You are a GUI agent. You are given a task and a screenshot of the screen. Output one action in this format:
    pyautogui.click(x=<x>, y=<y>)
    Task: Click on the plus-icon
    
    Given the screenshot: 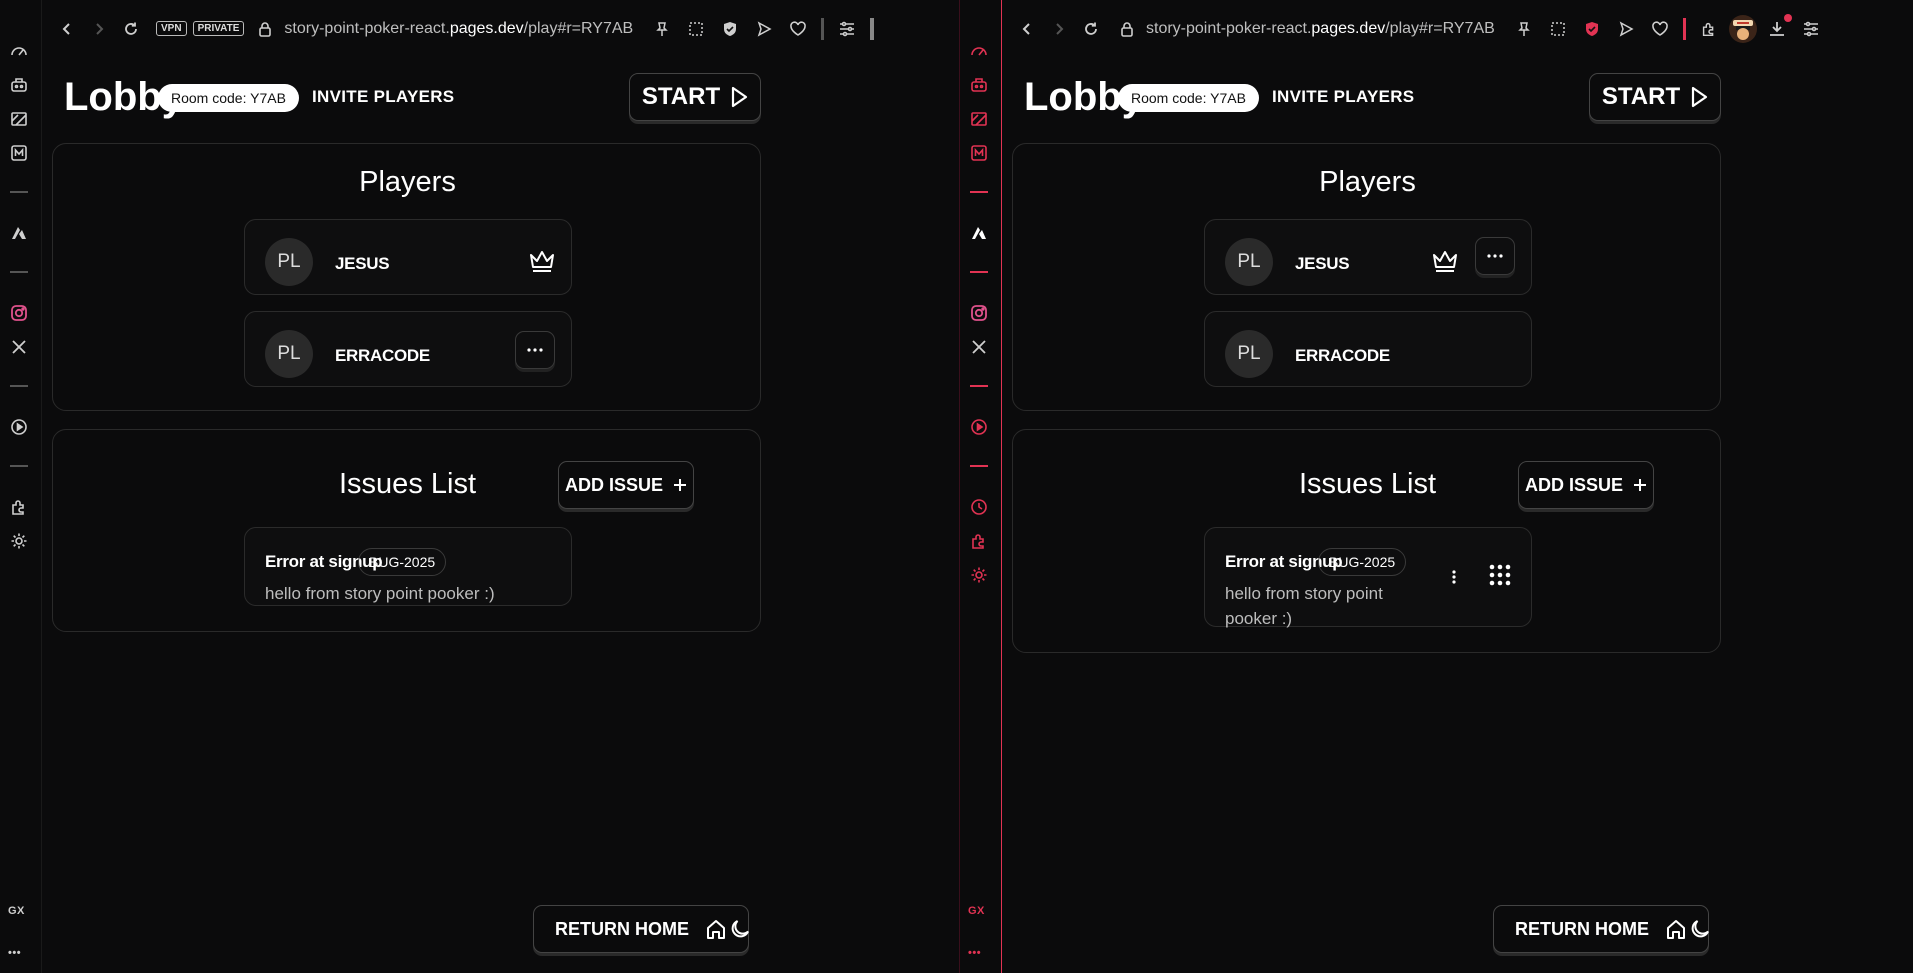 What is the action you would take?
    pyautogui.click(x=680, y=485)
    